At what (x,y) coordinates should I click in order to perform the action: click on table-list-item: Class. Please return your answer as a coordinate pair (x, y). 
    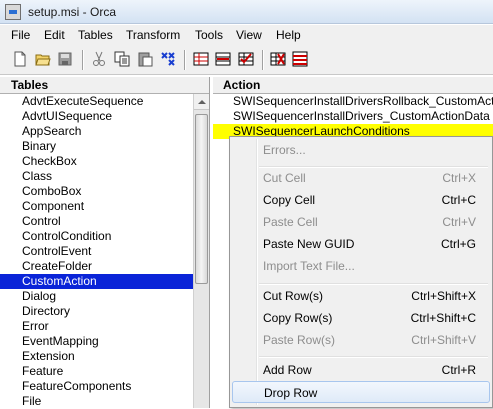
    Looking at the image, I should click on (96, 176).